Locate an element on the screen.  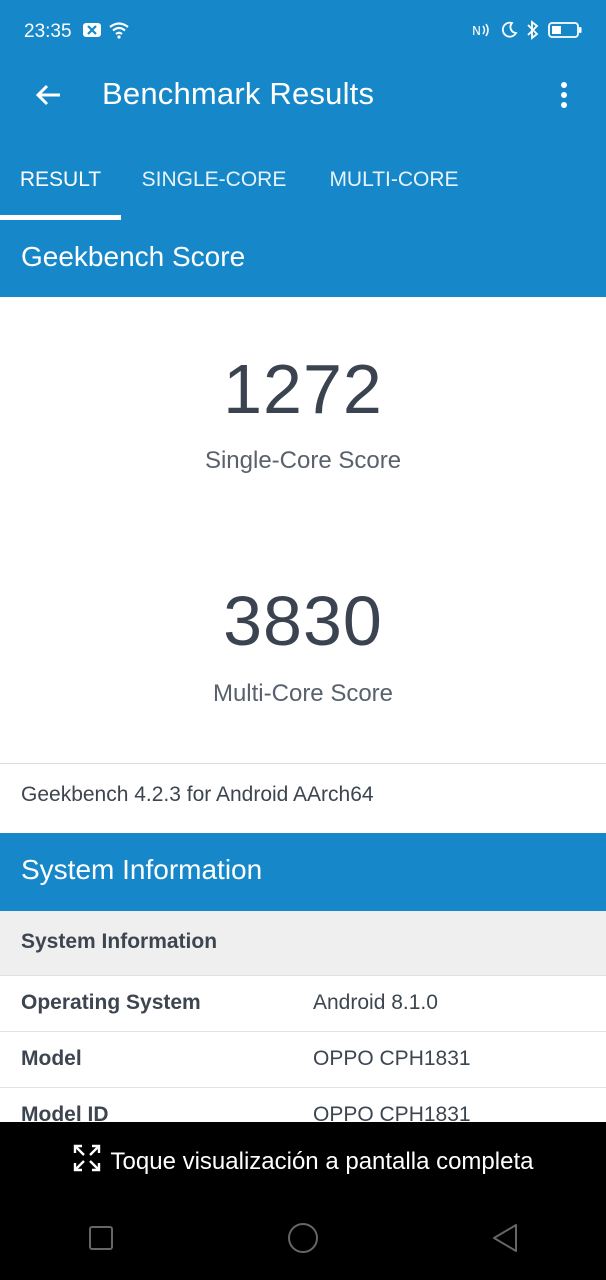
row-value: OPPO CPH1831 is located at coordinates (392, 1058).